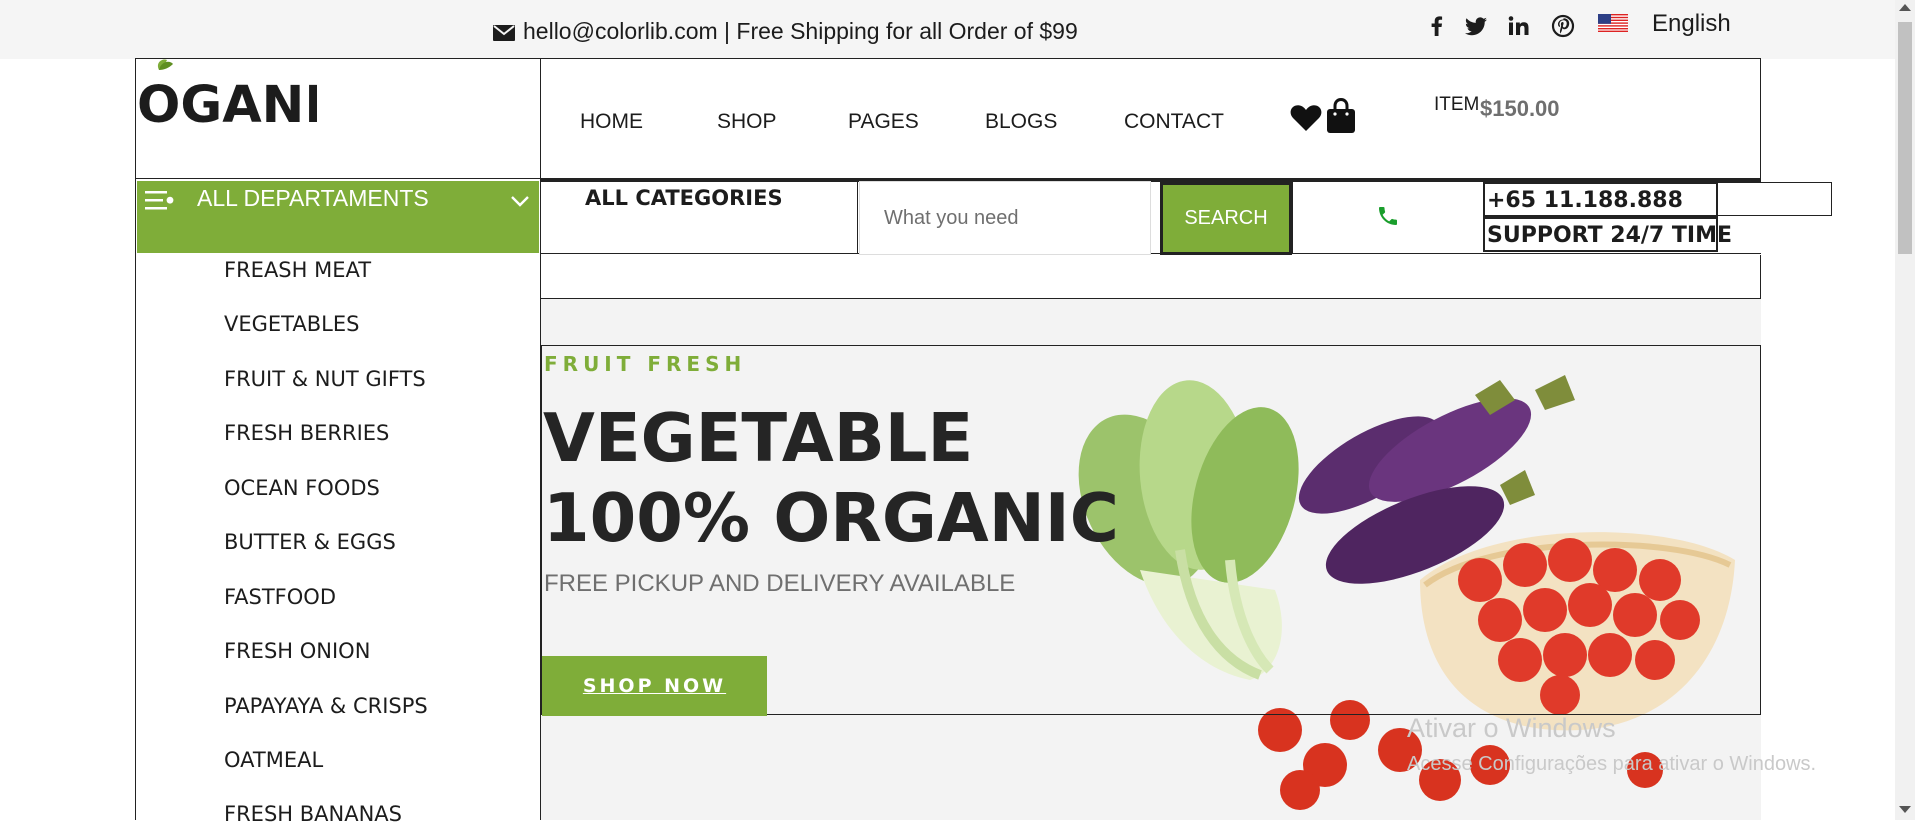  Describe the element at coordinates (1005, 218) in the screenshot. I see `search-input` at that location.